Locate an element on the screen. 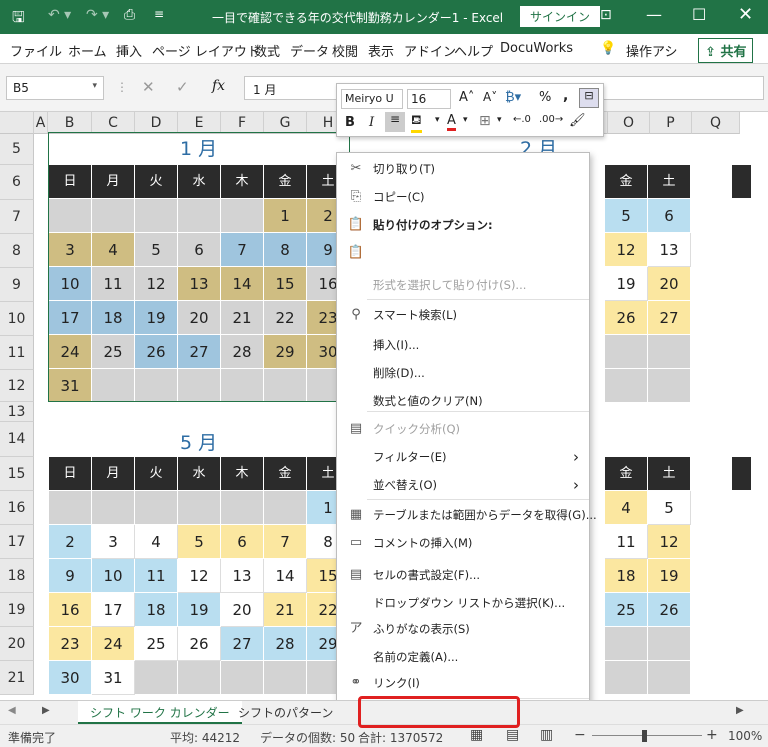 The height and width of the screenshot is (747, 768). row-header: 9 is located at coordinates (17, 285).